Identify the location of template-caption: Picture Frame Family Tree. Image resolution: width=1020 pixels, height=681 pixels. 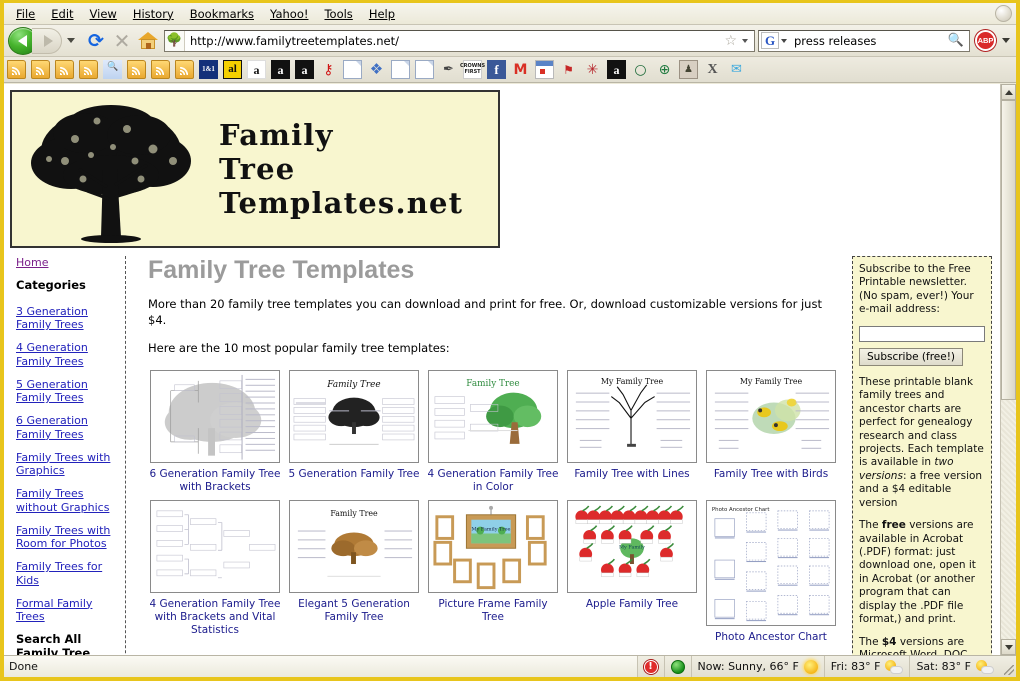
(493, 611).